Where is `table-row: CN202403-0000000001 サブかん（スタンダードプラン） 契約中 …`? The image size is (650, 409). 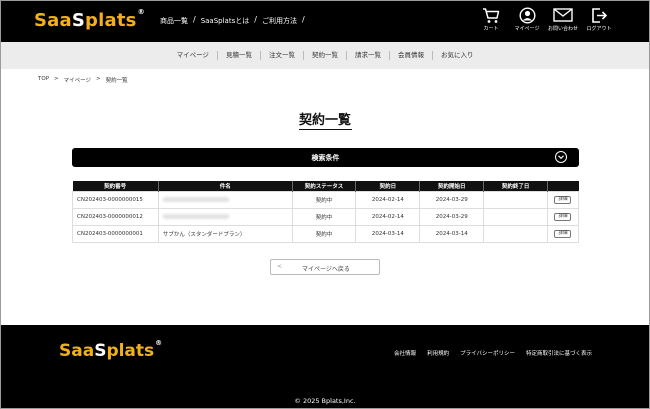 table-row: CN202403-0000000001 サブかん（スタンダードプラン） 契約中 … is located at coordinates (326, 234).